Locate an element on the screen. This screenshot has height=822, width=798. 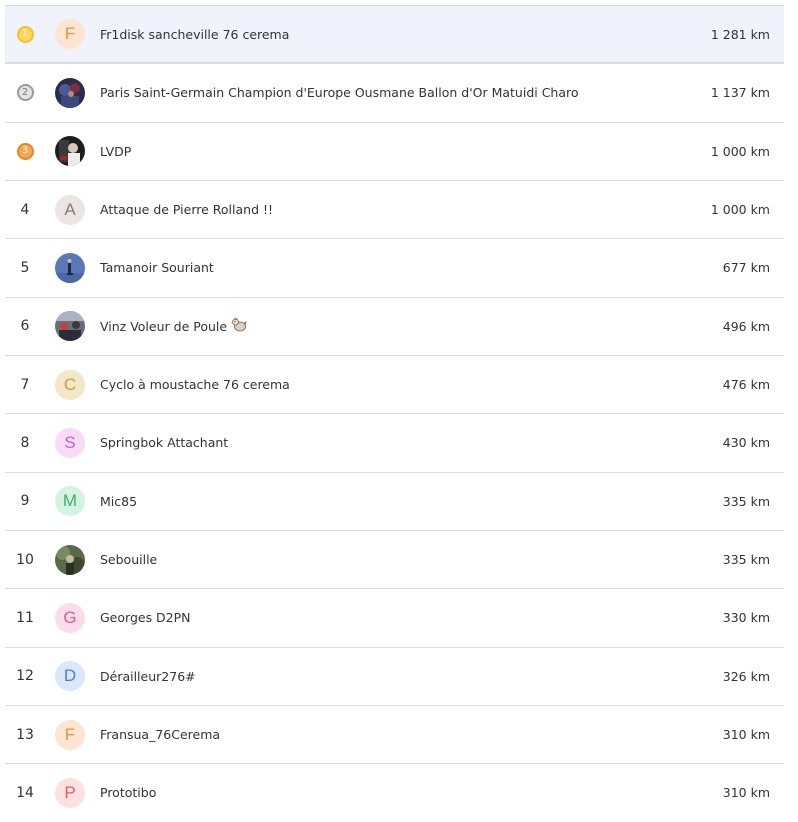
avatar-initial: C is located at coordinates (70, 384).